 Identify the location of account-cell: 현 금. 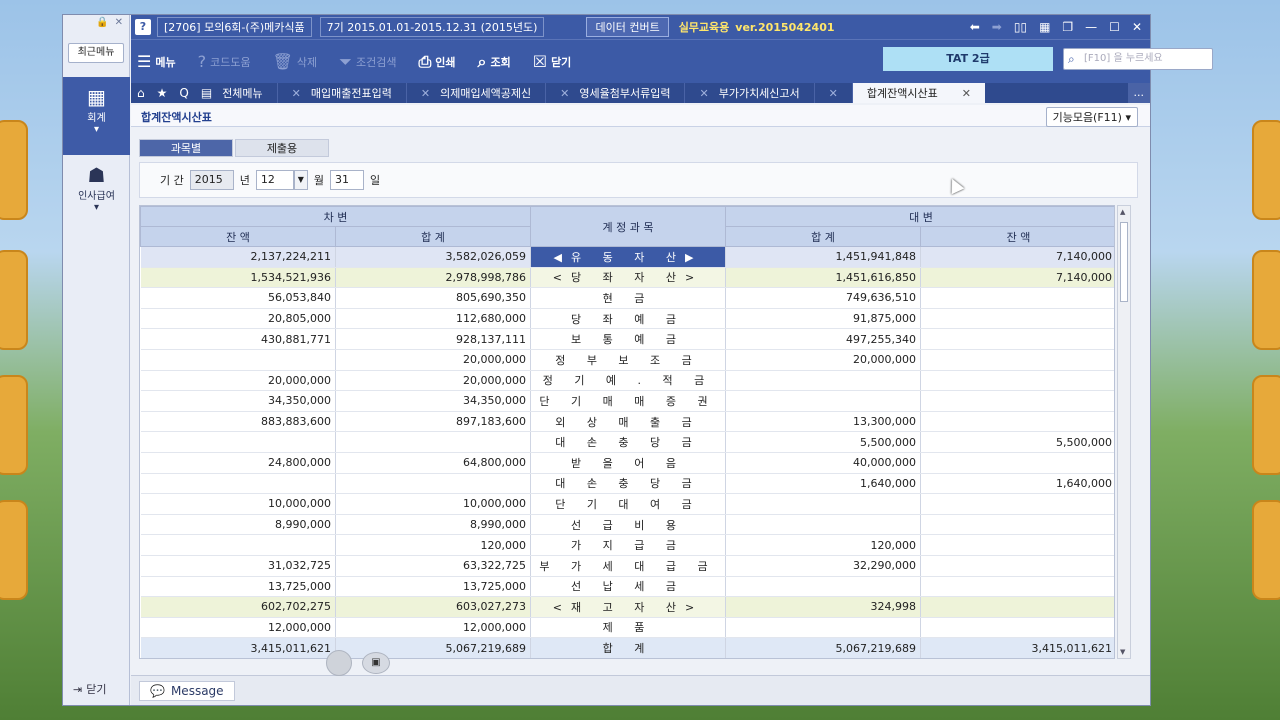
(628, 298).